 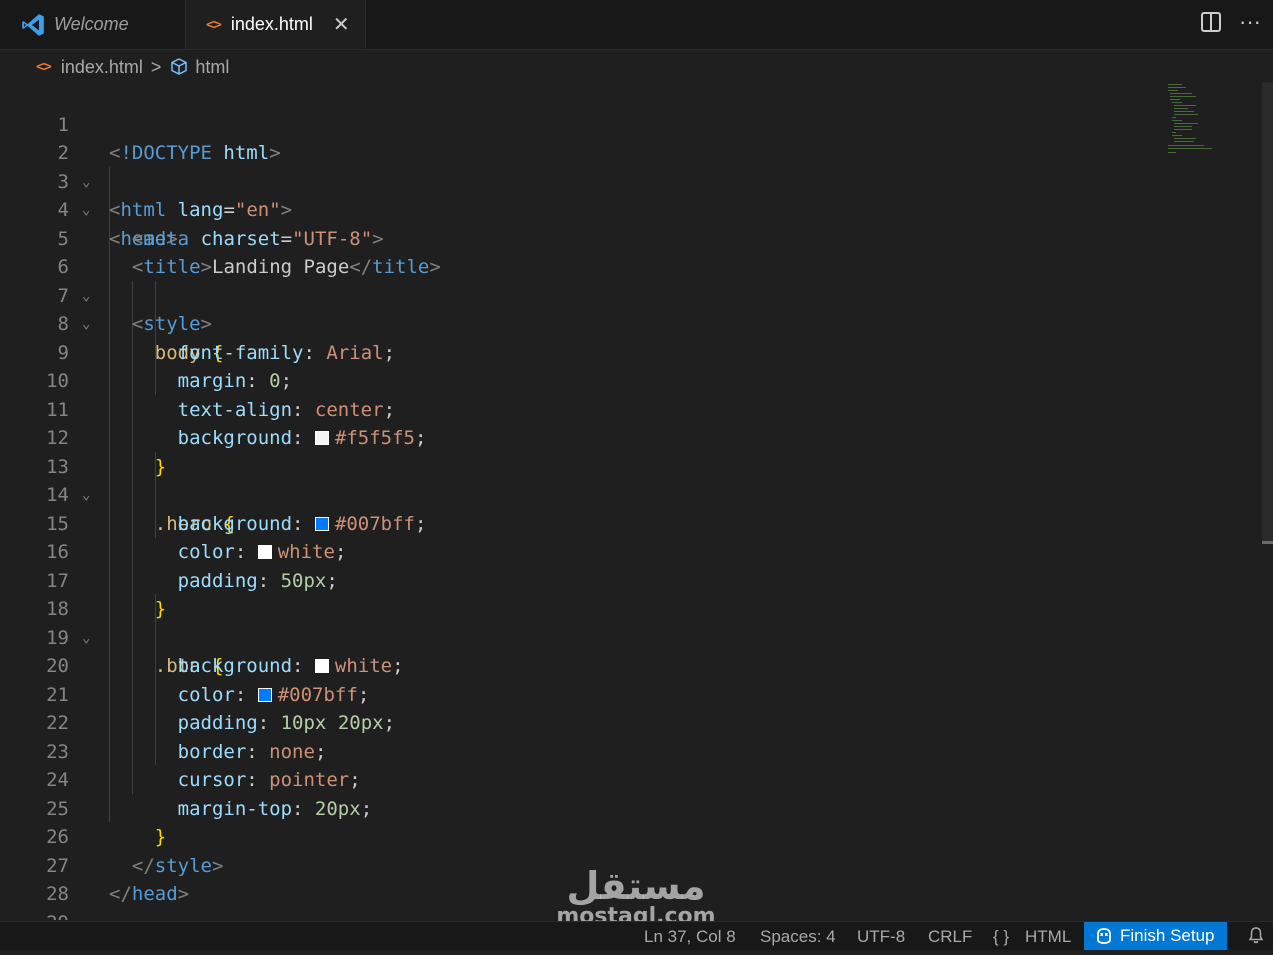 I want to click on code-line: 5 <title>Landing Page</title>, so click(x=580, y=237).